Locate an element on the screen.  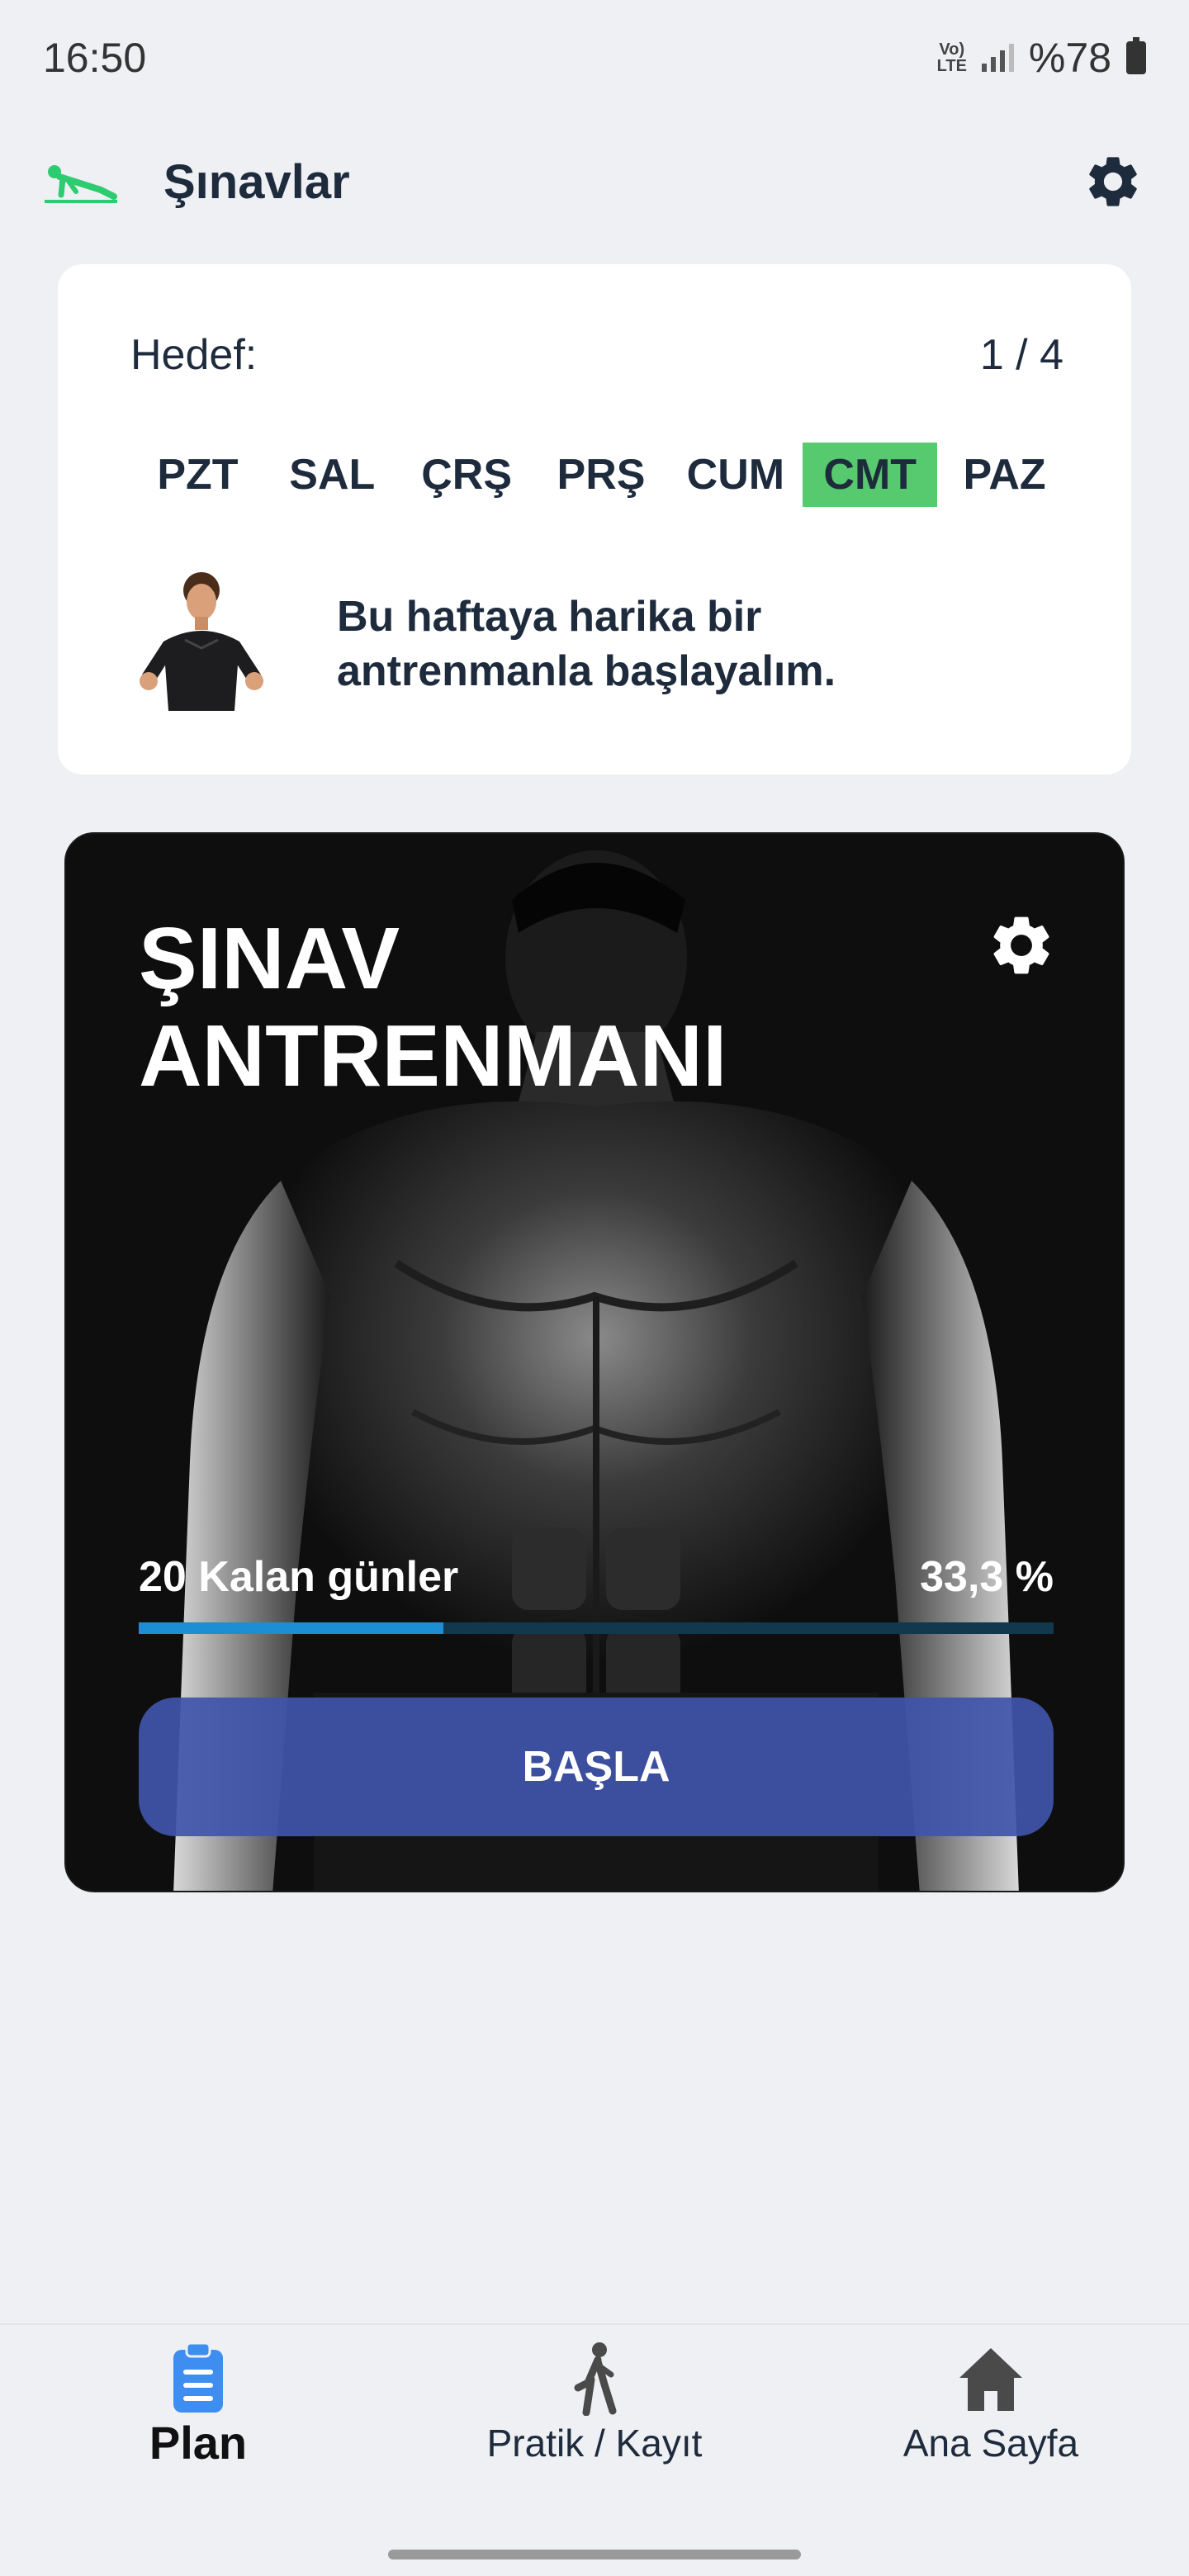
battery-level: %78 is located at coordinates (1069, 58).